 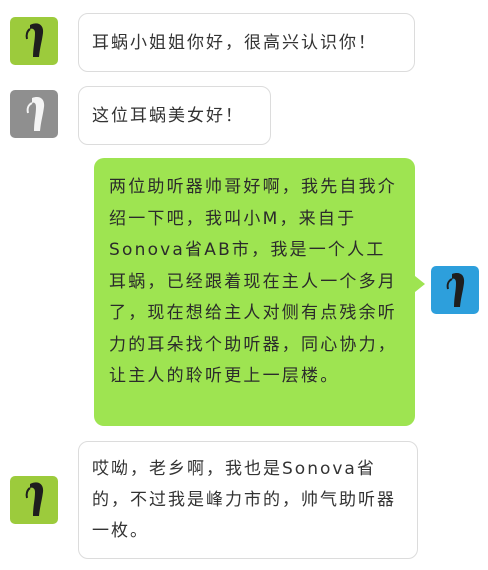 What do you see at coordinates (234, 43) in the screenshot?
I see `message-text-1: 耳蜗小姐姐你好，很高兴认识你！` at bounding box center [234, 43].